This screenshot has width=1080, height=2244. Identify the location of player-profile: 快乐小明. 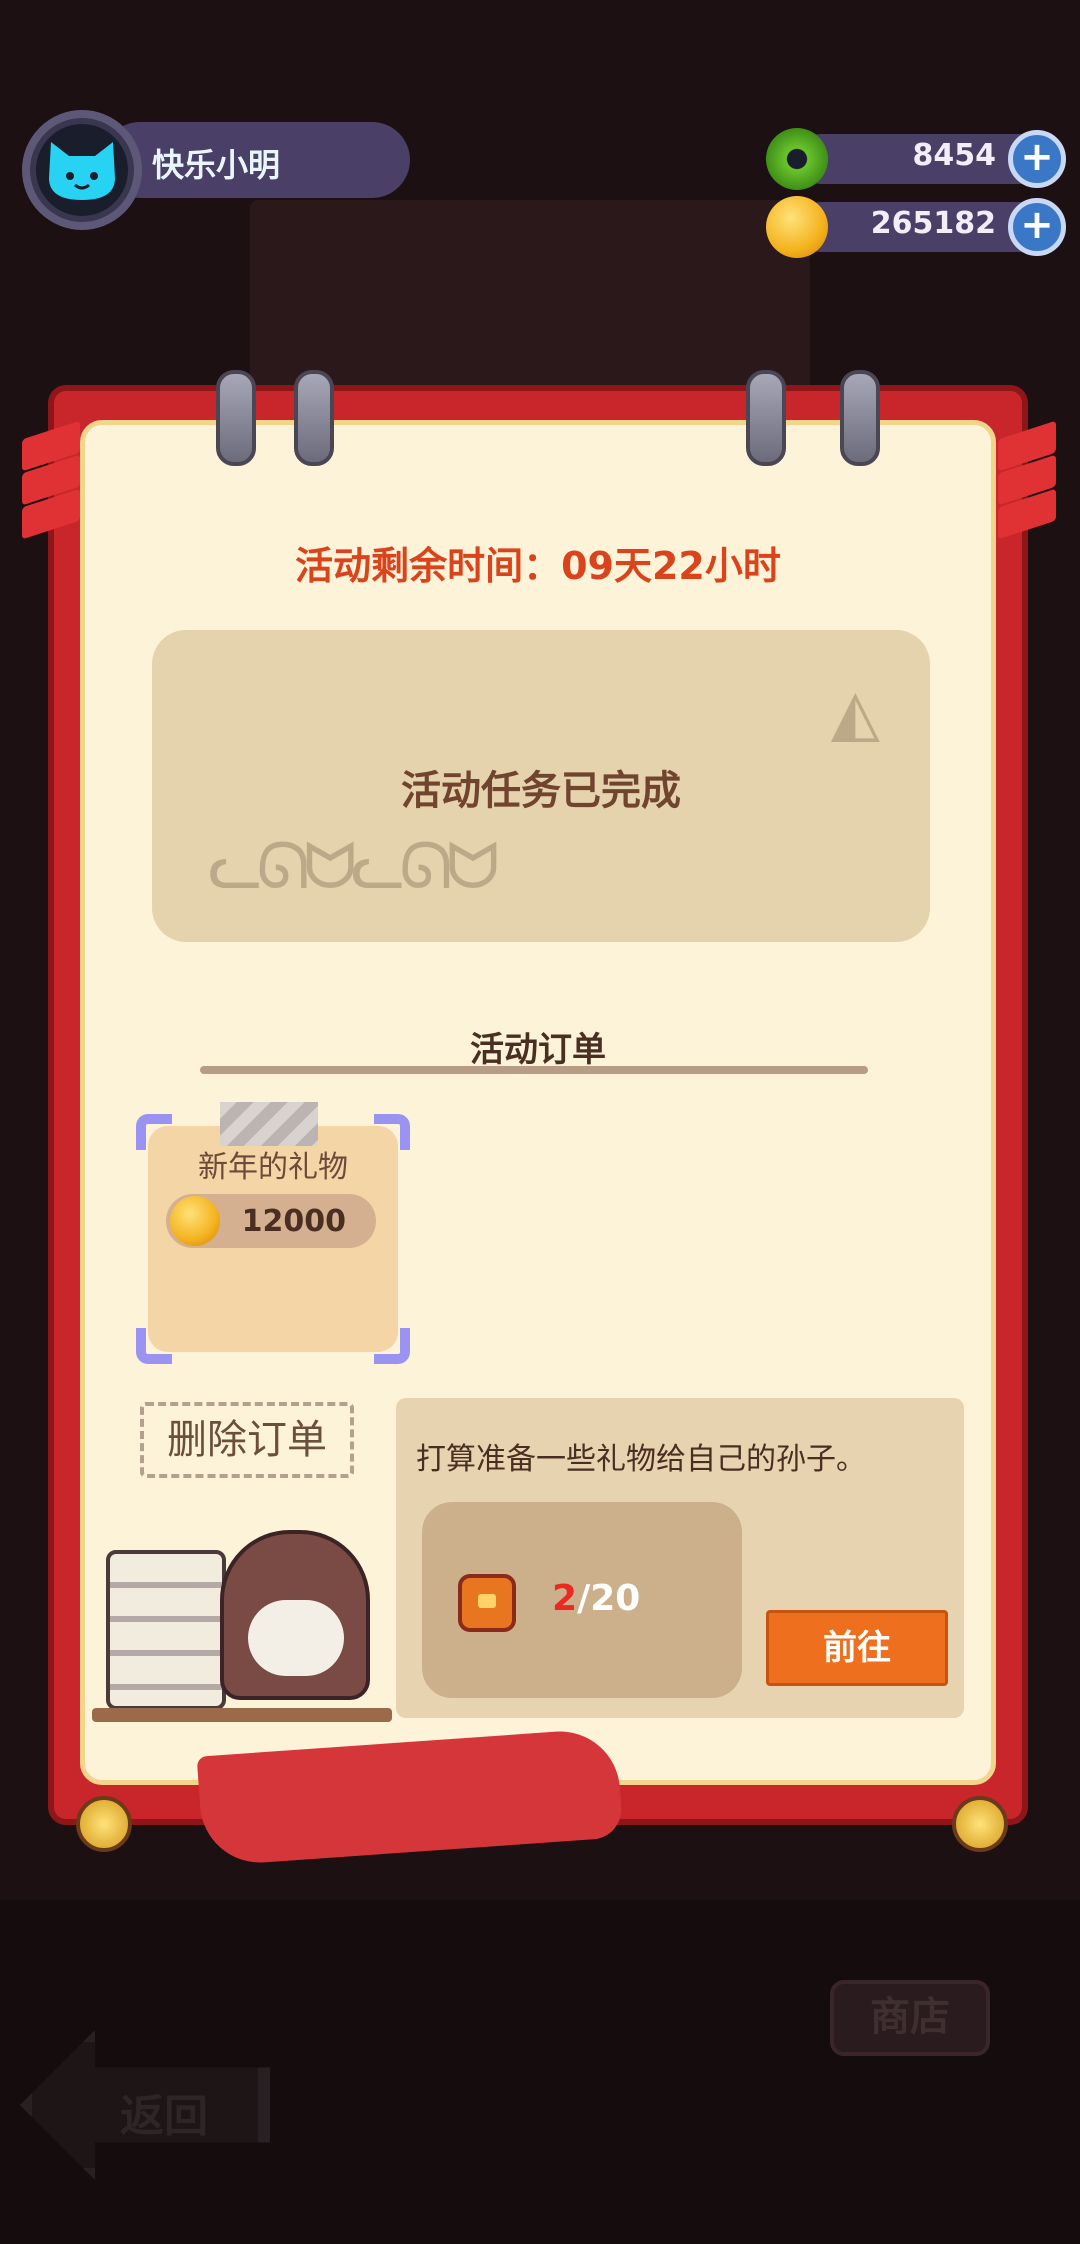
(216, 170).